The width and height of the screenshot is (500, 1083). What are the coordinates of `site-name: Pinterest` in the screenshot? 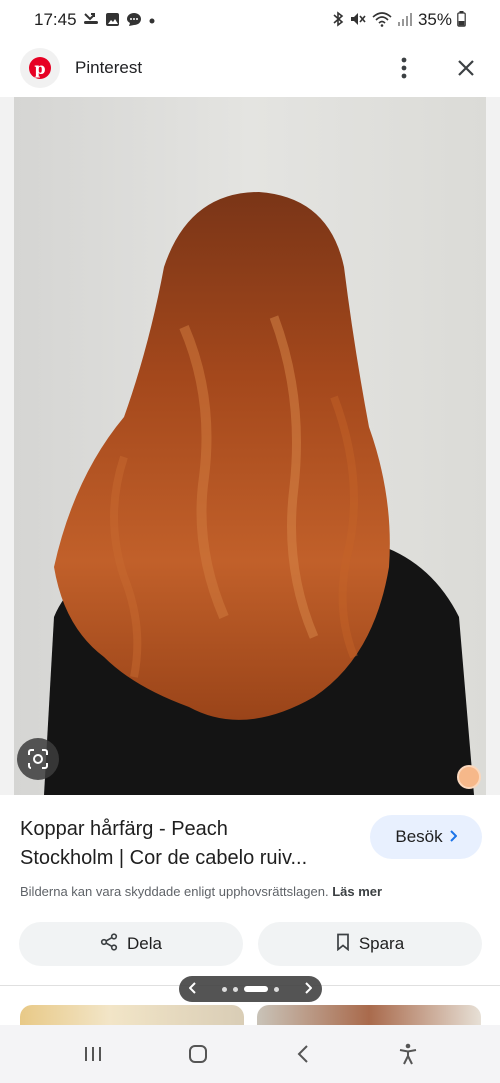 It's located at (108, 68).